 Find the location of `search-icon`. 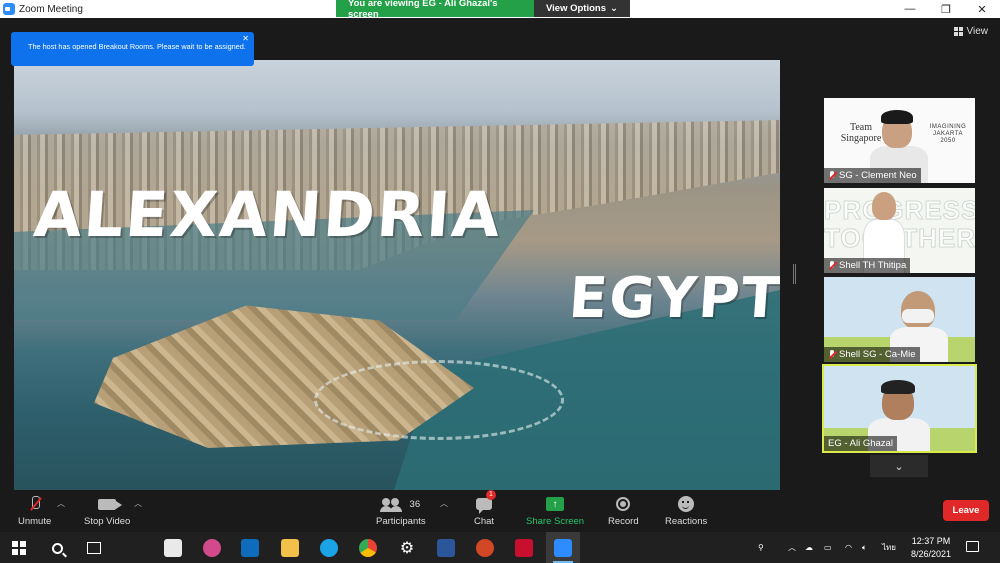

search-icon is located at coordinates (57, 548).